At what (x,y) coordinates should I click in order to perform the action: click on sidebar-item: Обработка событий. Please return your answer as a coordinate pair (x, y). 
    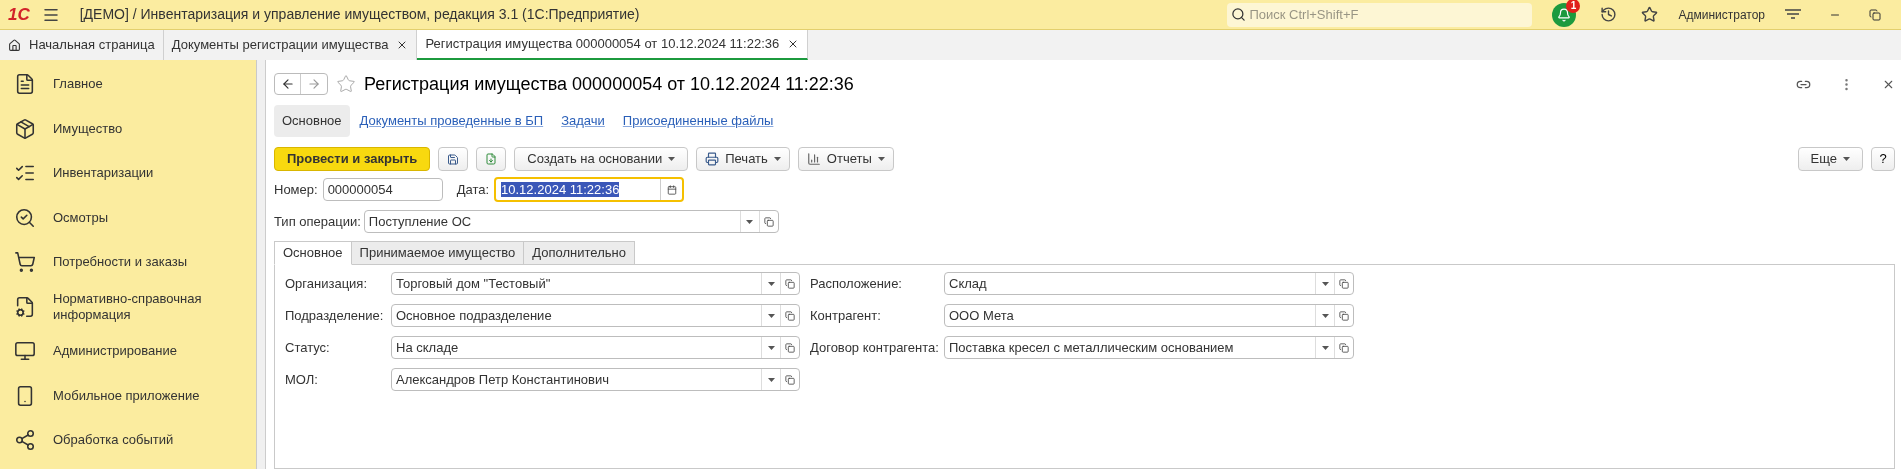
    Looking at the image, I should click on (128, 440).